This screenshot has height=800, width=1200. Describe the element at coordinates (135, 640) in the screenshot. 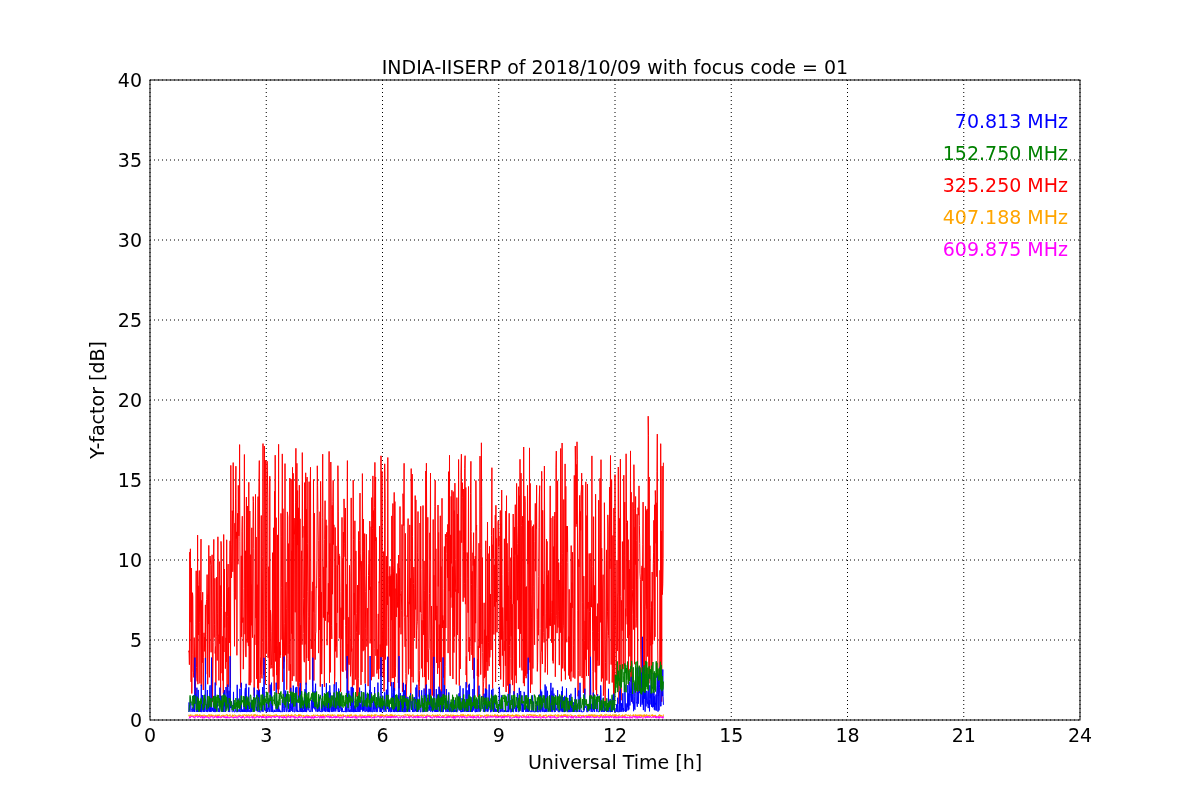

I see `tick-label: 5` at that location.